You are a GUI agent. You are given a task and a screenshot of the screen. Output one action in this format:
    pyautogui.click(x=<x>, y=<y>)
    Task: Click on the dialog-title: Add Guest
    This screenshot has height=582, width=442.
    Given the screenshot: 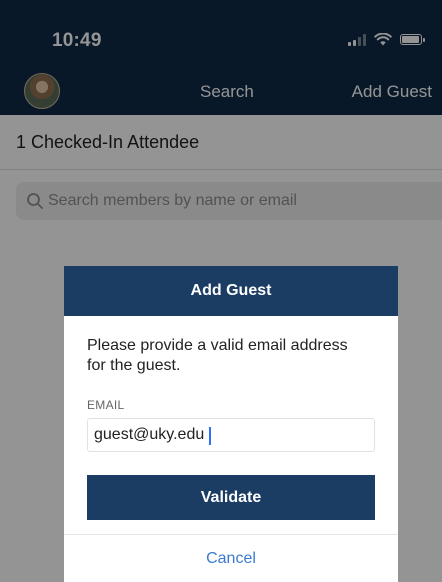 What is the action you would take?
    pyautogui.click(x=231, y=290)
    